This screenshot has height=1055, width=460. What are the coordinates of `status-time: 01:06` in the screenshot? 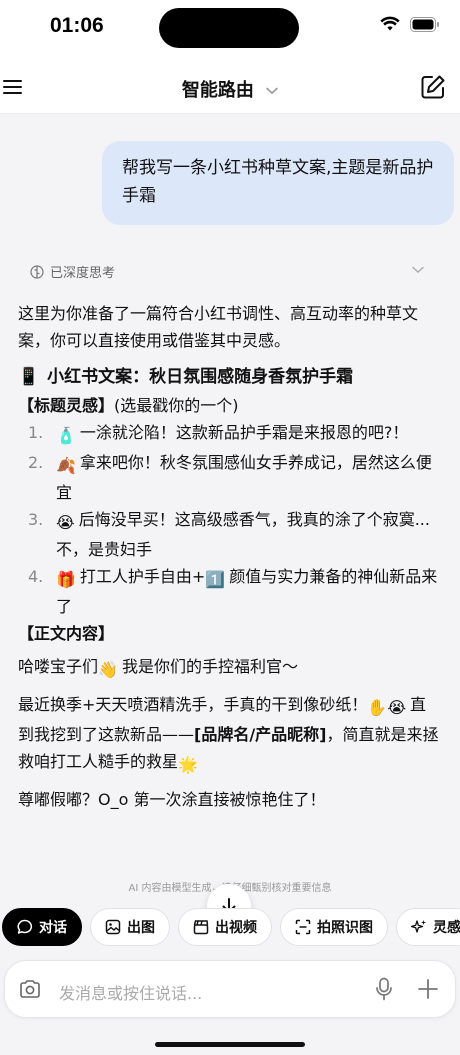 It's located at (77, 25).